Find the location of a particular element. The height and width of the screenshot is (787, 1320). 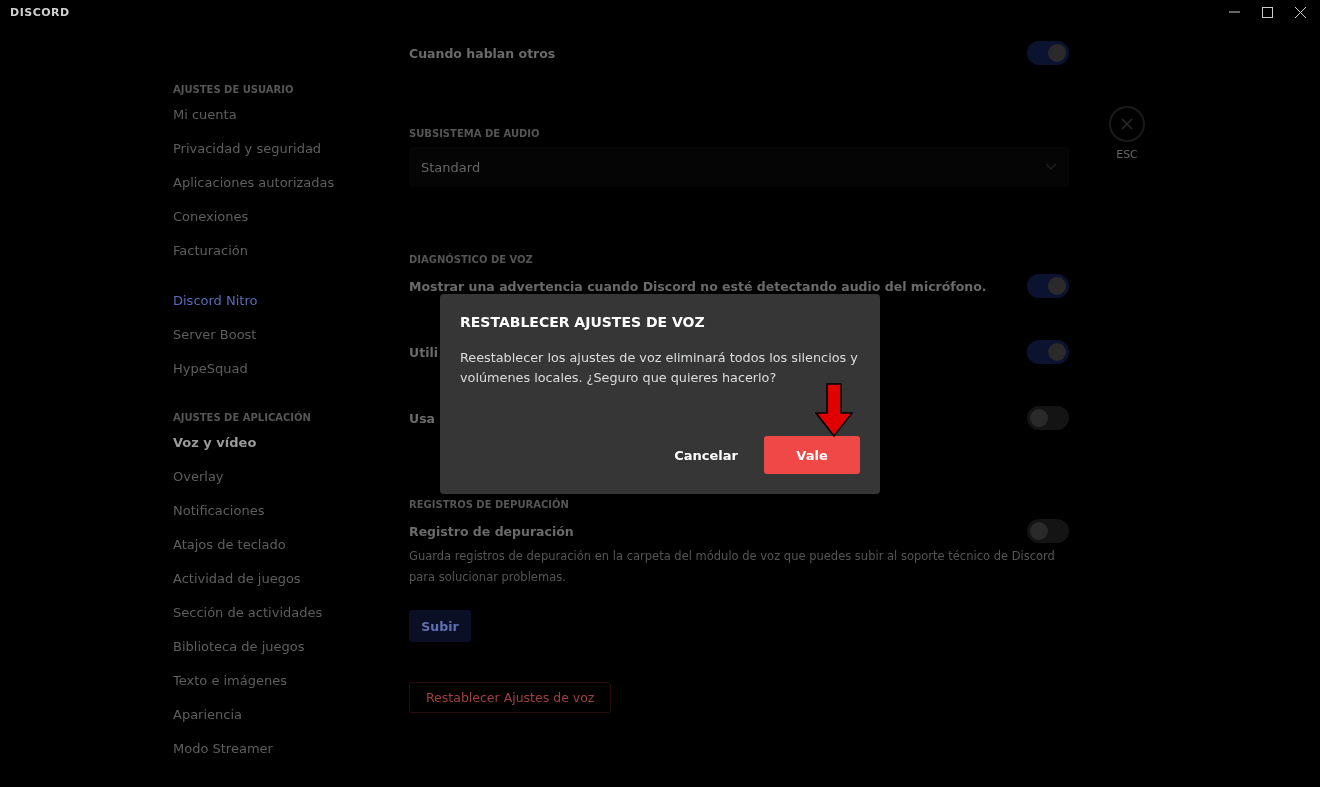

sidebar-item: Notificaciones is located at coordinates (219, 518).